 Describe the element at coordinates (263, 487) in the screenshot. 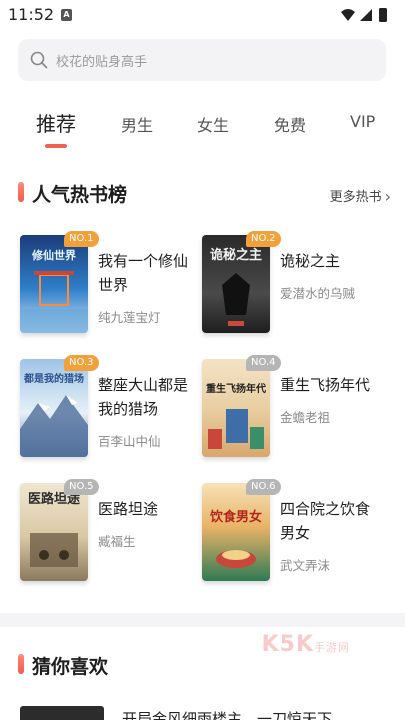

I see `rank-badge: NO.6` at that location.